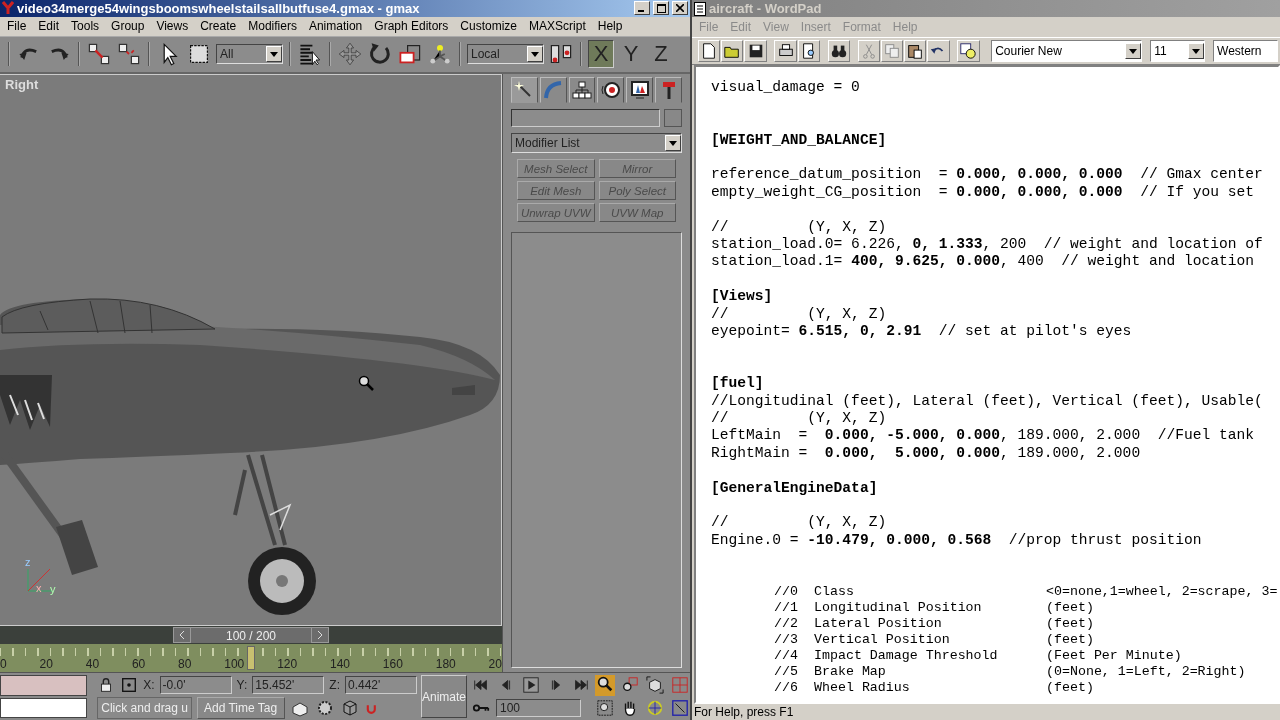 The height and width of the screenshot is (720, 1280). I want to click on modifier-list-dropdown: Modifier List, so click(596, 143).